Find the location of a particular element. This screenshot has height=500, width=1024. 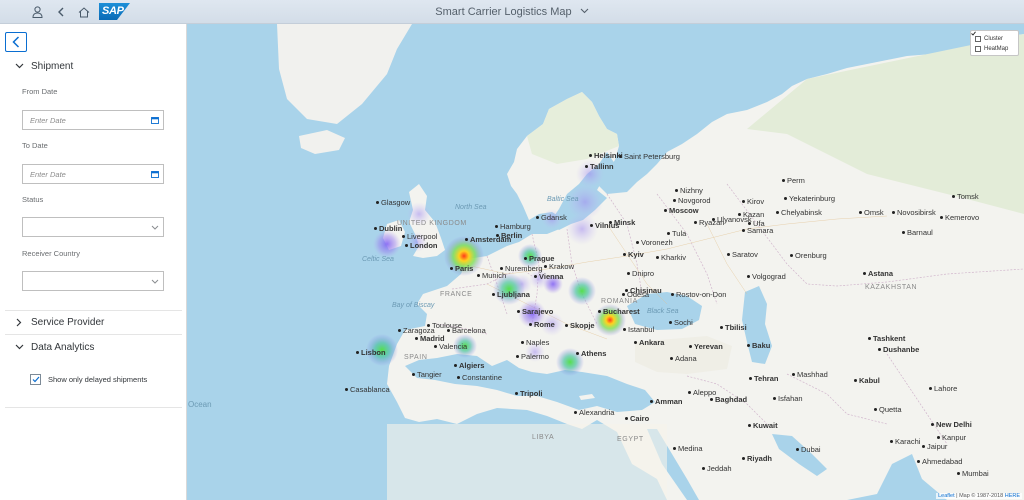

divider is located at coordinates (93, 407).